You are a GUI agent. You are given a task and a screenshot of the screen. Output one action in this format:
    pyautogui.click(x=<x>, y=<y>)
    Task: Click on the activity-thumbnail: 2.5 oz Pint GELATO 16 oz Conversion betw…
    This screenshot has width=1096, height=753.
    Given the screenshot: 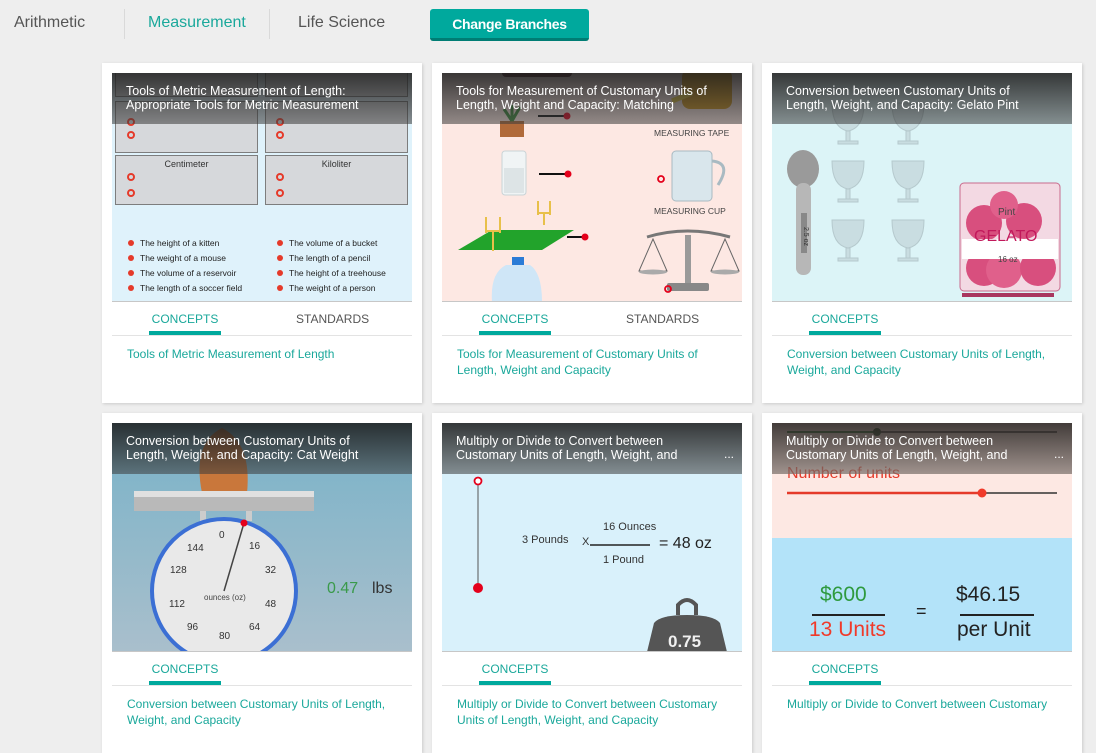 What is the action you would take?
    pyautogui.click(x=922, y=187)
    